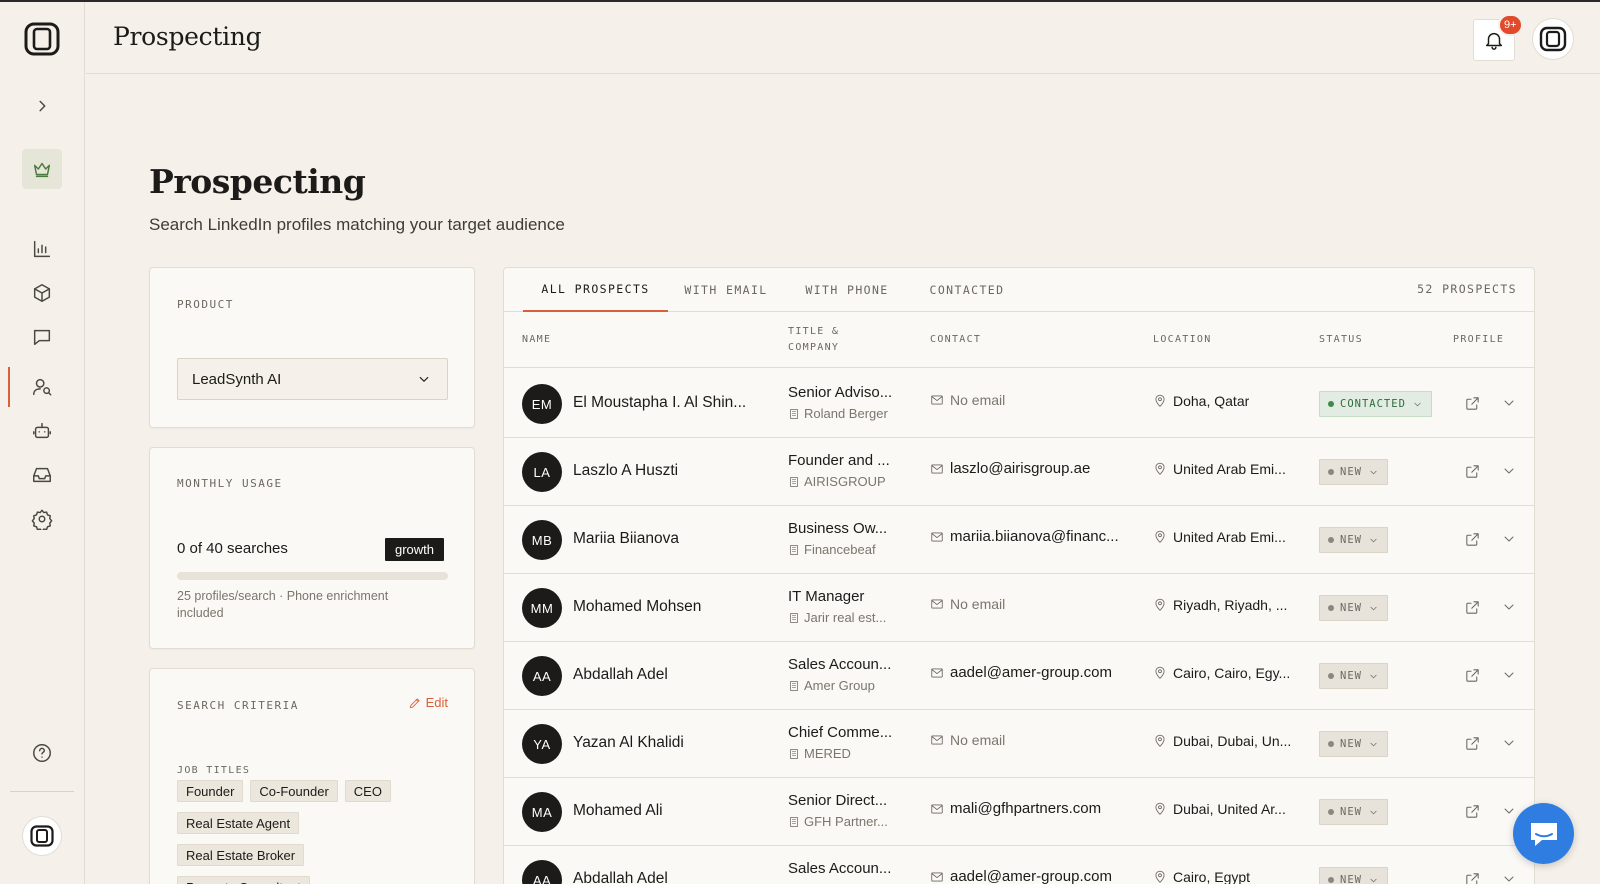  Describe the element at coordinates (1223, 876) in the screenshot. I see `prospect-location: Cairo, Egypt` at that location.